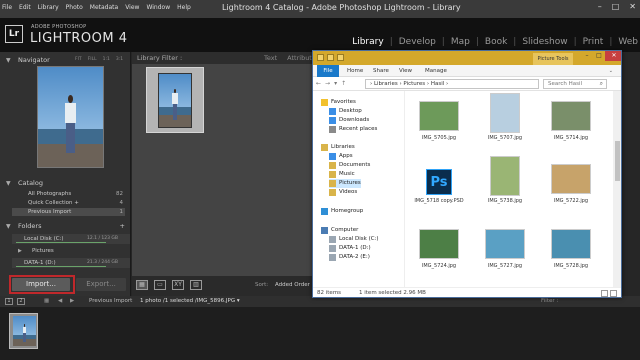 This screenshot has height=360, width=640. Describe the element at coordinates (613, 293) in the screenshot. I see `large-icons-view-icon` at that location.